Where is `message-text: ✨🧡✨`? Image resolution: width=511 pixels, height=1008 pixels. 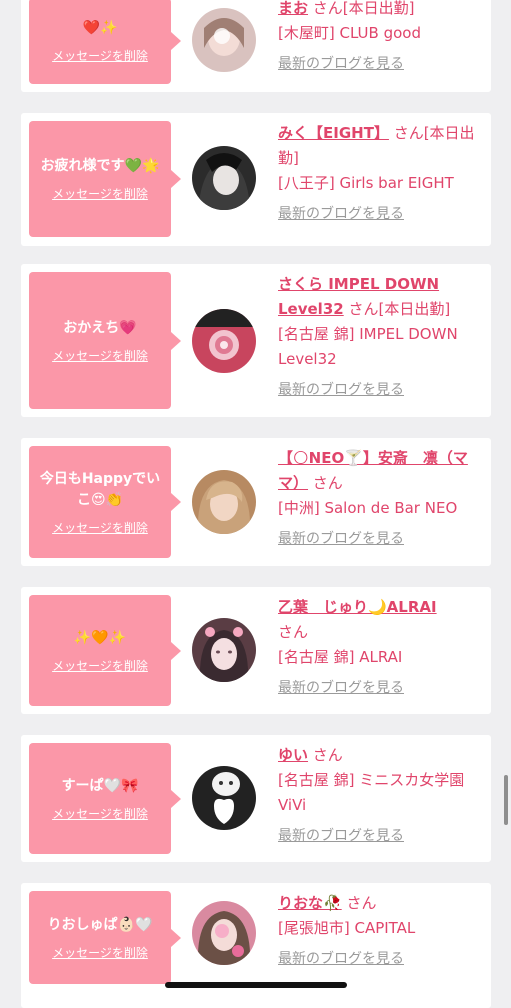 message-text: ✨🧡✨ is located at coordinates (100, 637).